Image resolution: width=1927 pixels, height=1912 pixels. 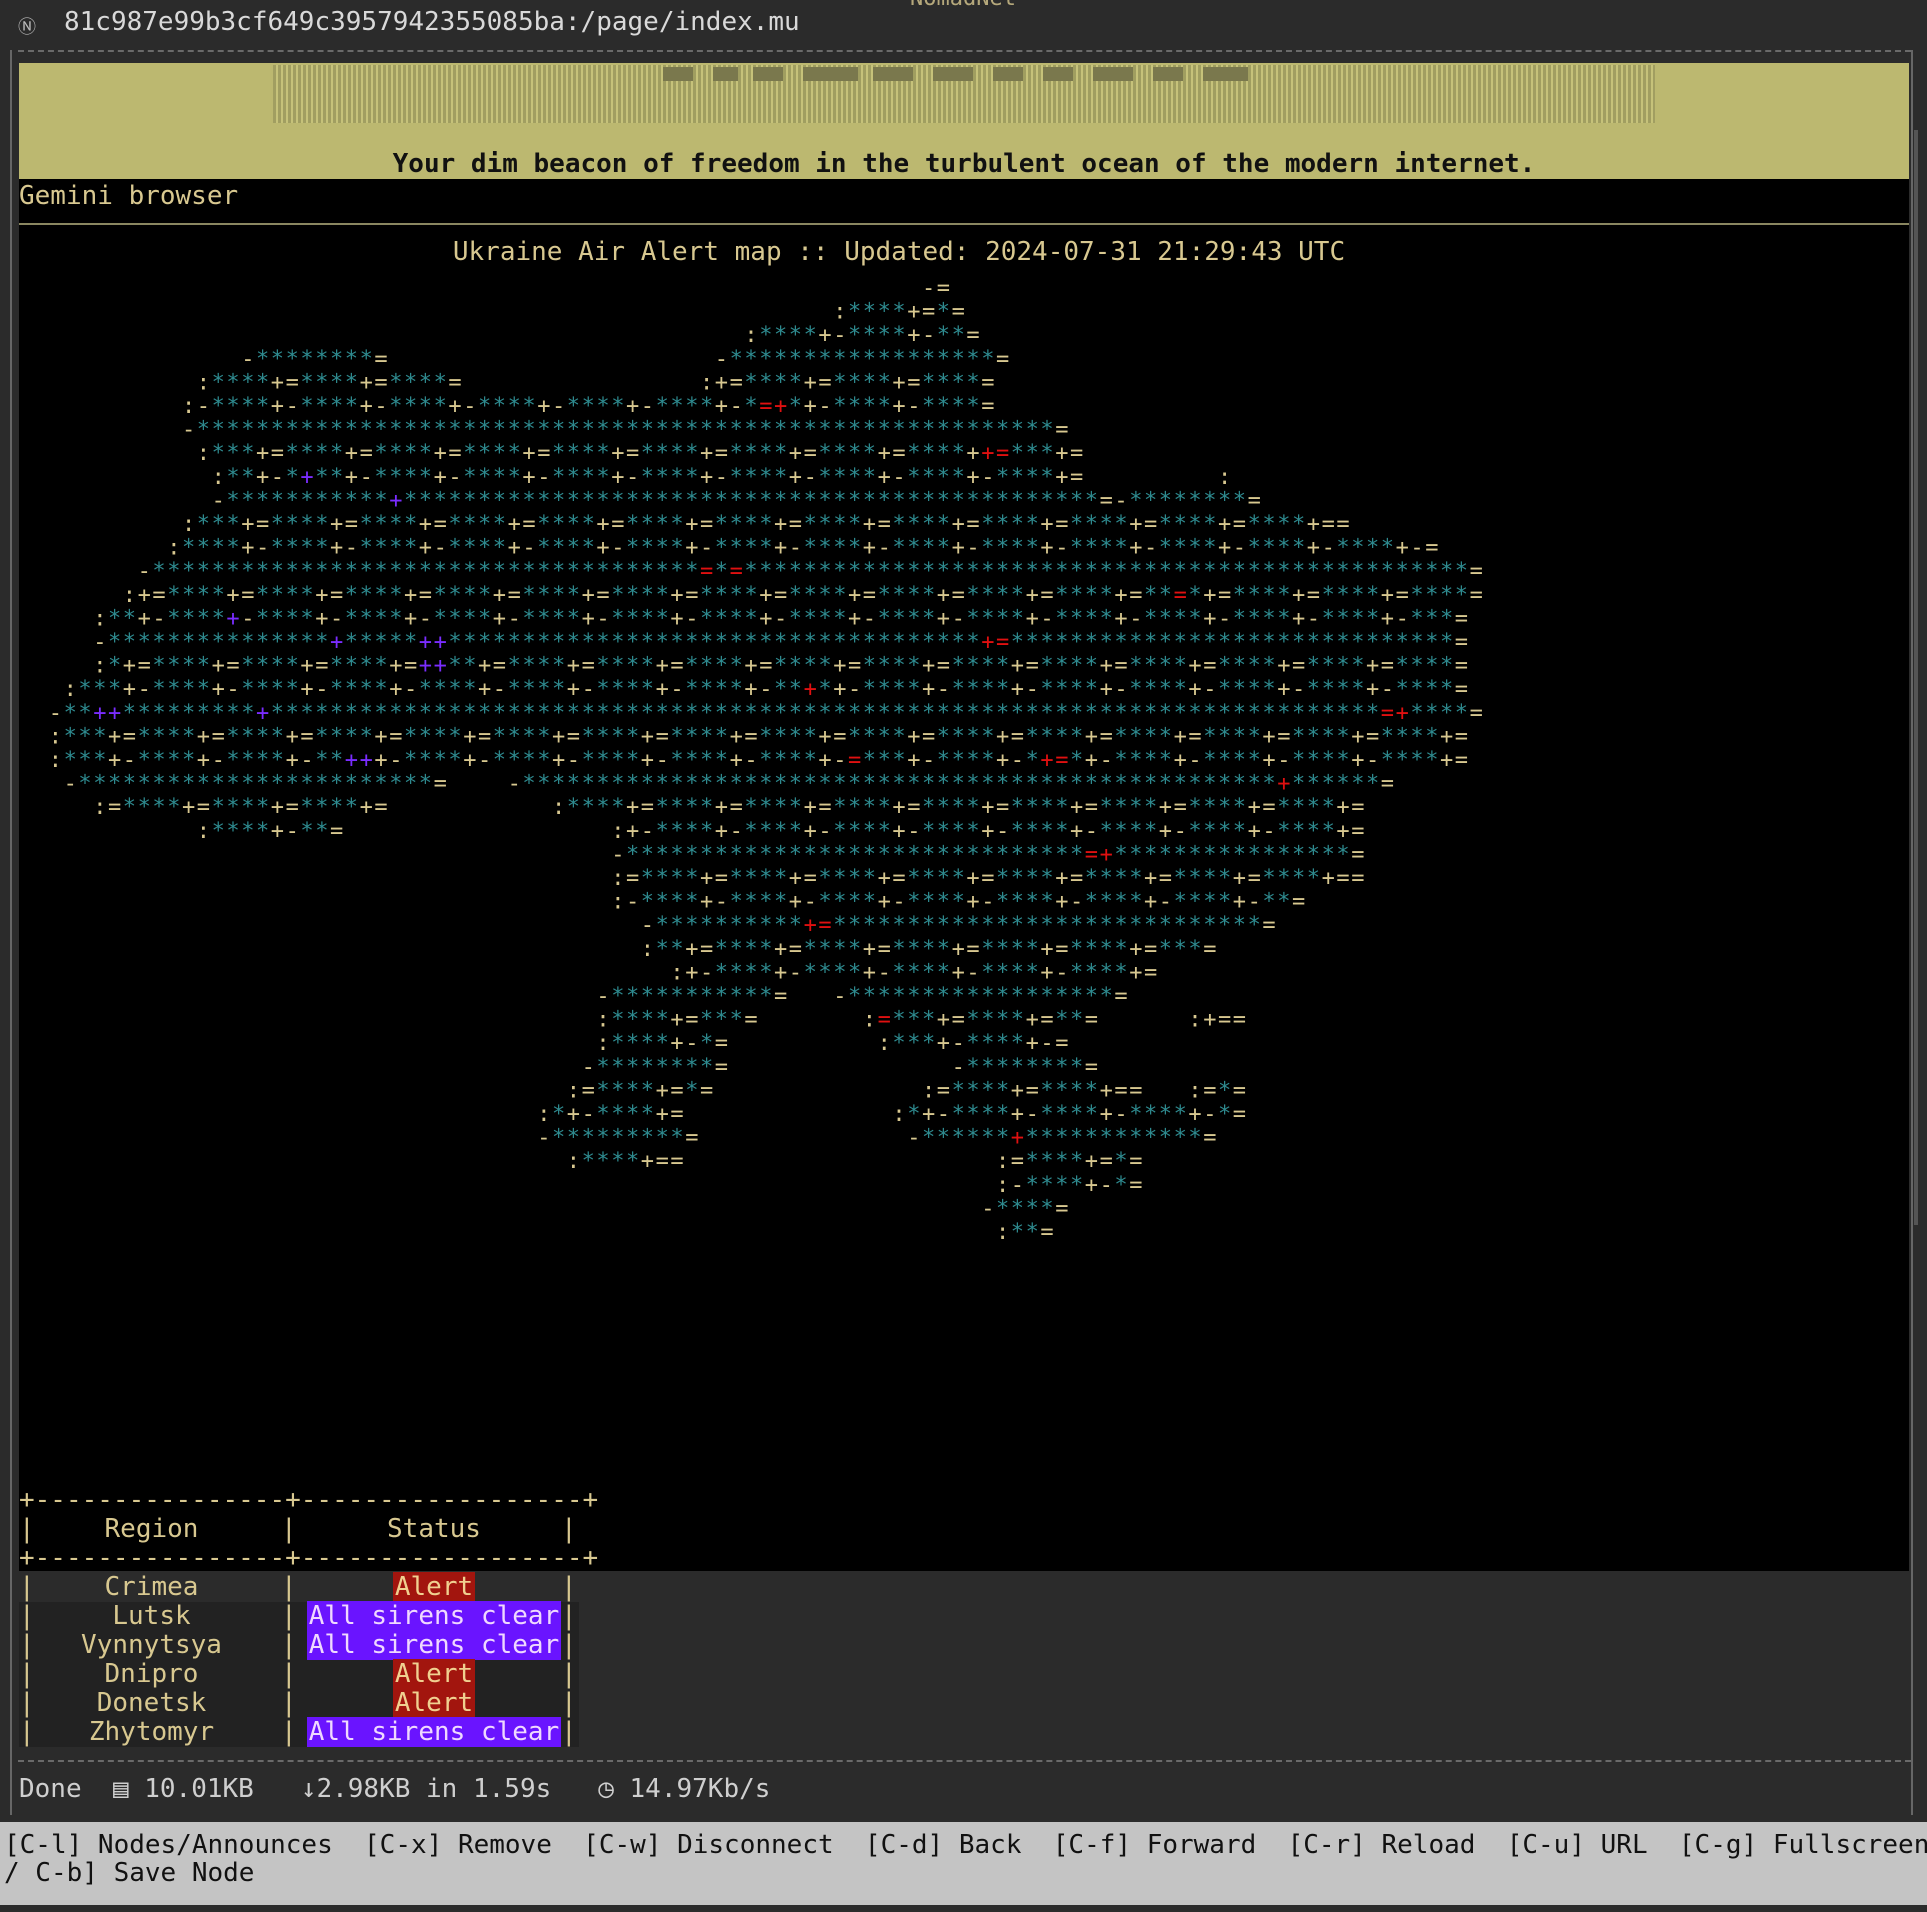 I want to click on window-border, so click(x=1912, y=932).